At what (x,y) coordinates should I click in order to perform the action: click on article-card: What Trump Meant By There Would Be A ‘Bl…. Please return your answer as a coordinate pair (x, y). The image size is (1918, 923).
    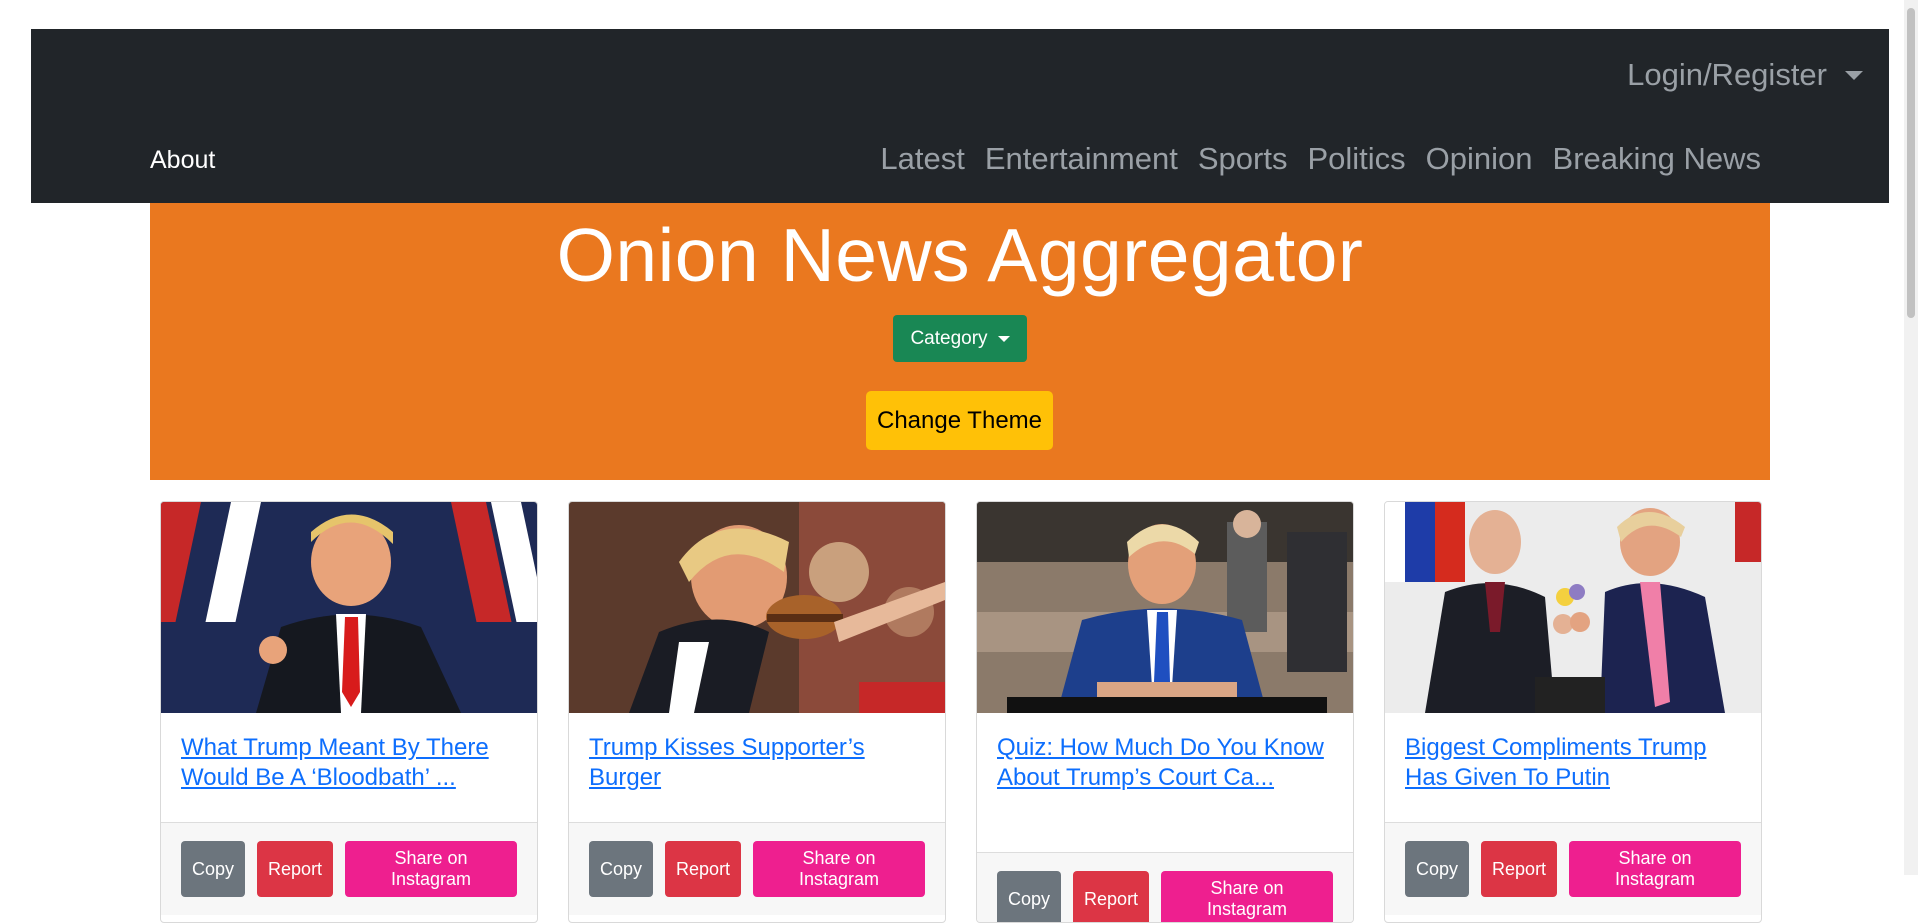
    Looking at the image, I should click on (349, 712).